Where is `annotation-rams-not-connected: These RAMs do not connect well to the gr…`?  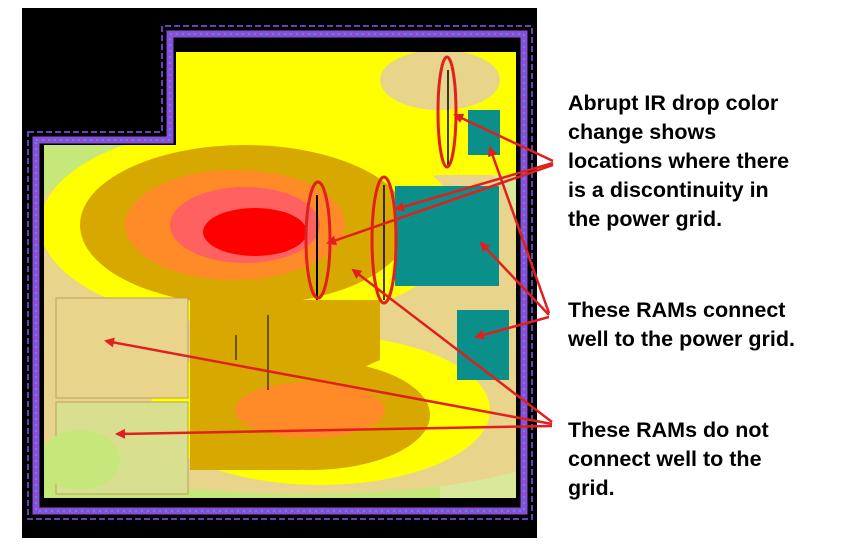
annotation-rams-not-connected: These RAMs do not connect well to the gr… is located at coordinates (668, 459).